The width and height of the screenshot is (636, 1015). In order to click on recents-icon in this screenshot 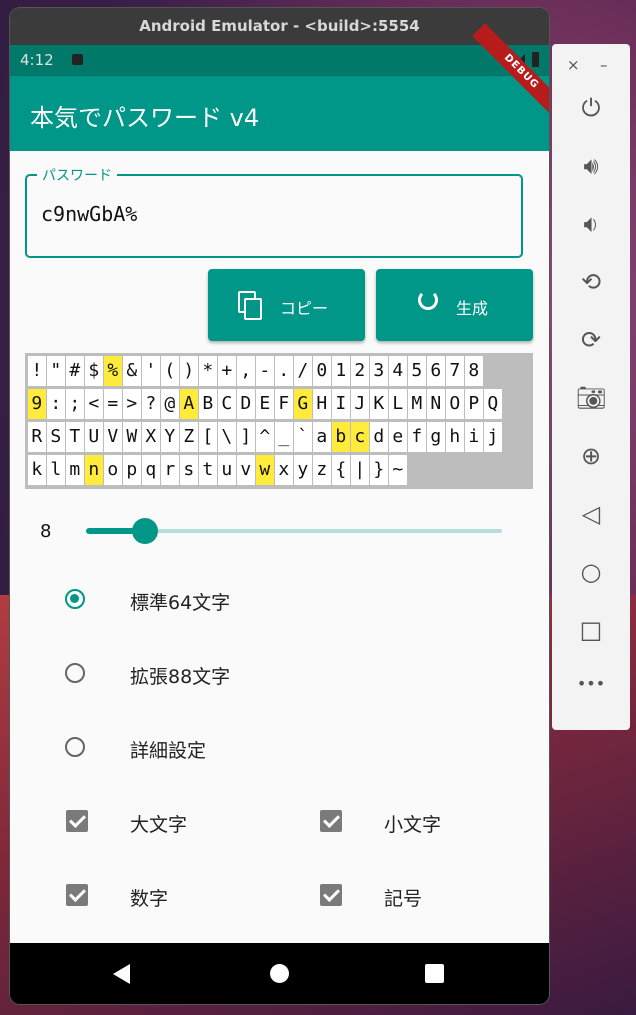, I will do `click(434, 973)`.